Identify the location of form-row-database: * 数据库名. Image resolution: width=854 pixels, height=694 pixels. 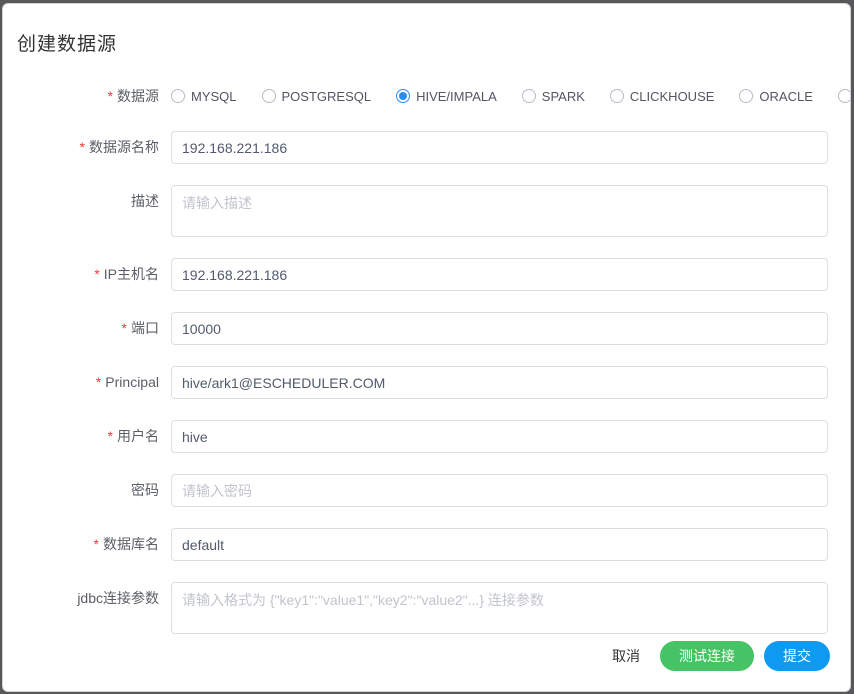
(415, 544).